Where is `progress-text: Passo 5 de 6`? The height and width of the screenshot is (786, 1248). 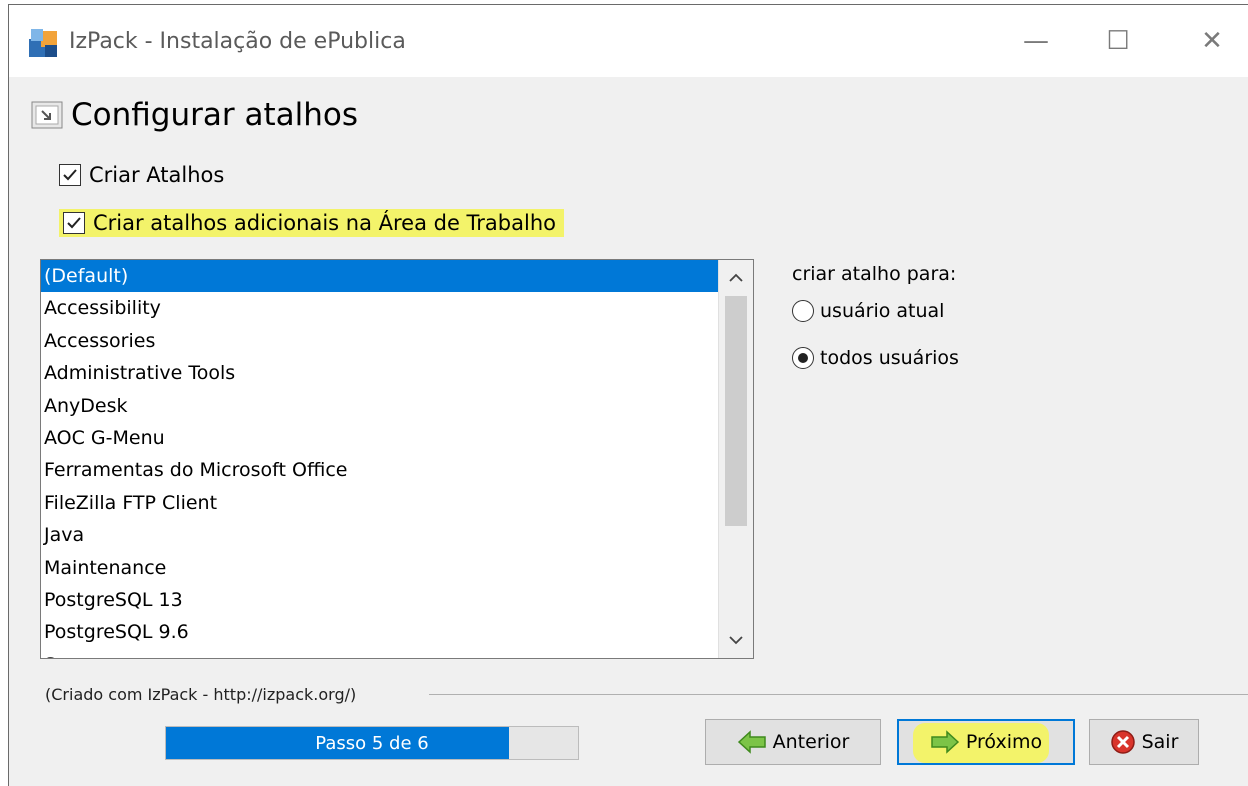 progress-text: Passo 5 de 6 is located at coordinates (372, 743).